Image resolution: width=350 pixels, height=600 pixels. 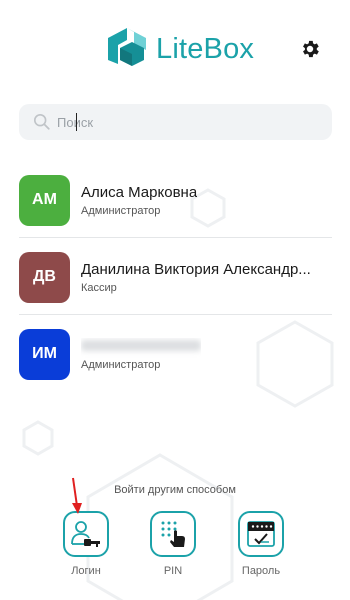 What do you see at coordinates (44, 200) in the screenshot?
I see `avatar: АМ` at bounding box center [44, 200].